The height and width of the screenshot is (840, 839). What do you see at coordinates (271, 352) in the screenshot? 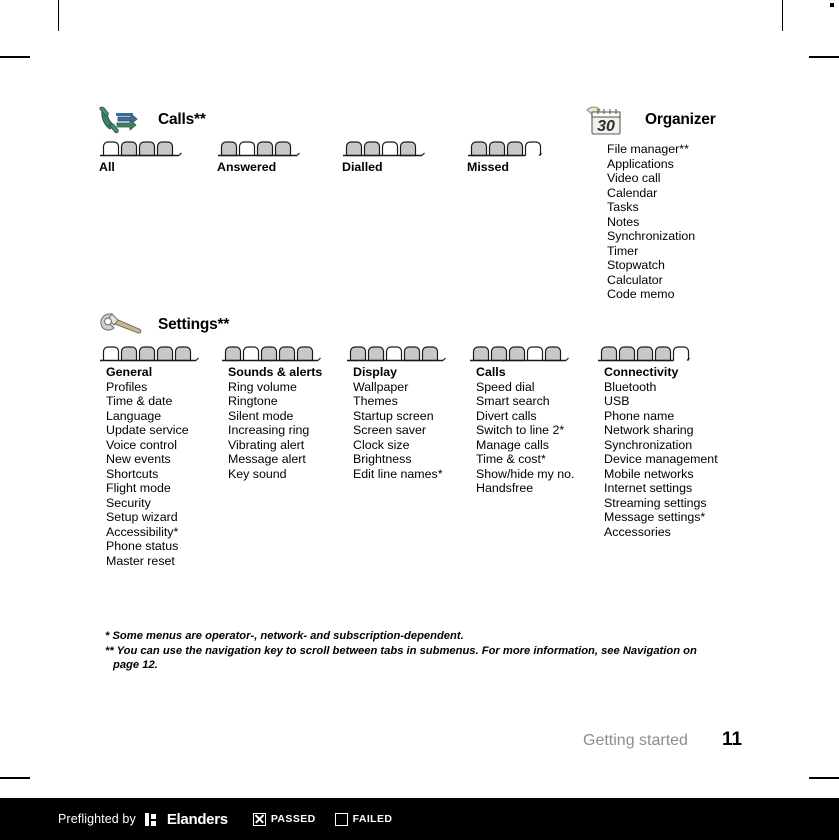
I see `tab-indicator-sounds` at bounding box center [271, 352].